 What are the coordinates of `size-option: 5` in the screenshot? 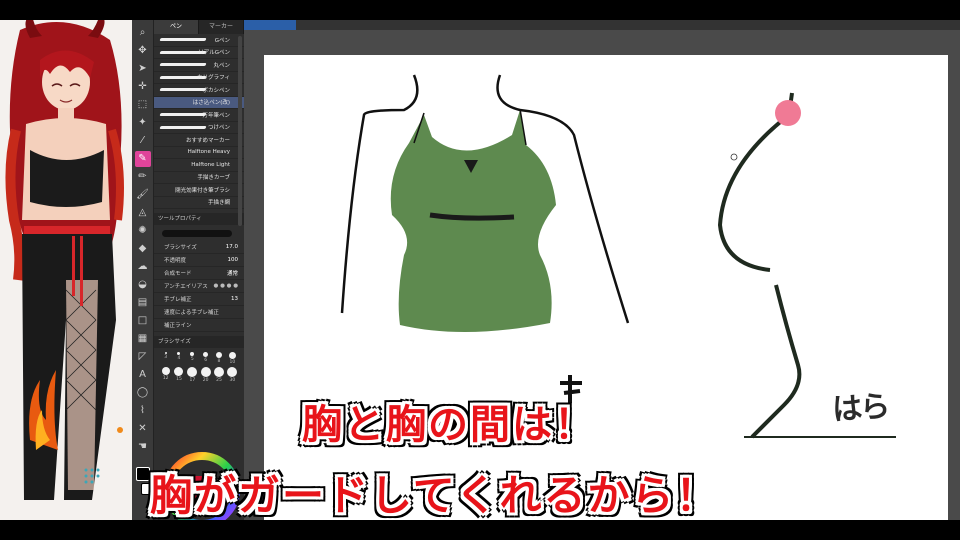 It's located at (192, 358).